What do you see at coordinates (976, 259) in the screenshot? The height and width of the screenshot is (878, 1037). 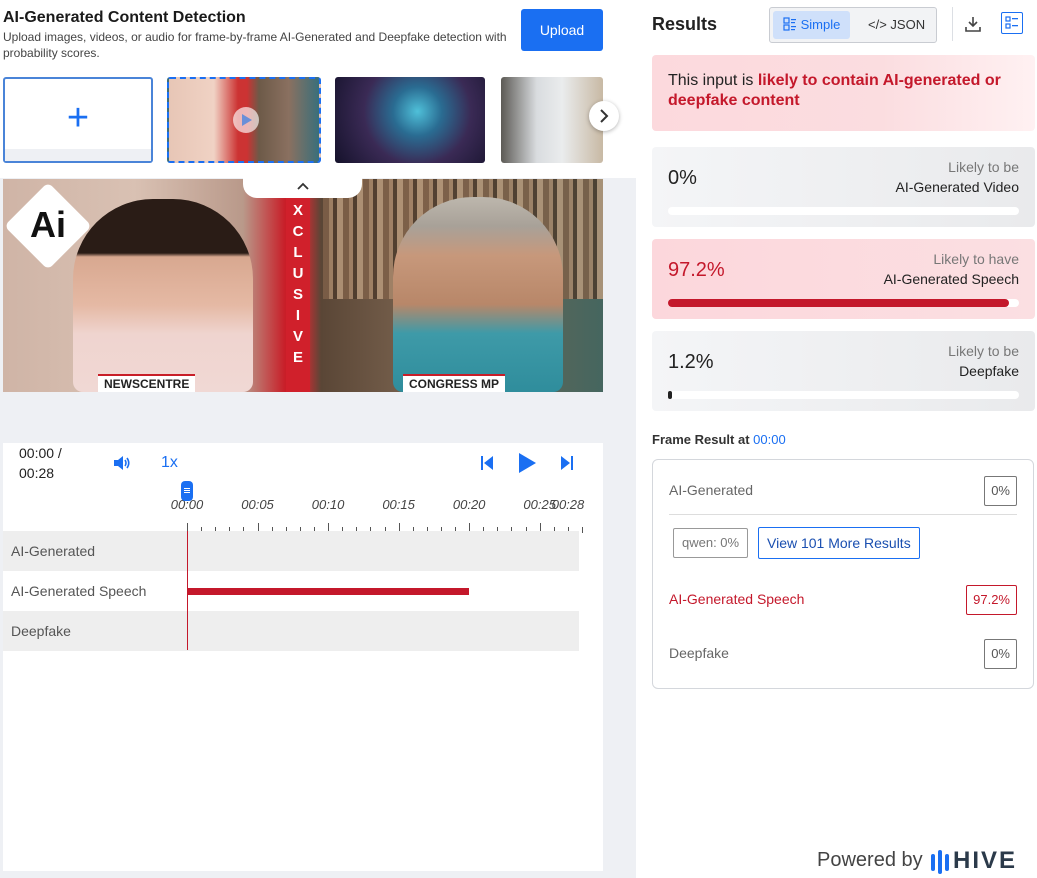 I see `score-caption: Likely to have` at bounding box center [976, 259].